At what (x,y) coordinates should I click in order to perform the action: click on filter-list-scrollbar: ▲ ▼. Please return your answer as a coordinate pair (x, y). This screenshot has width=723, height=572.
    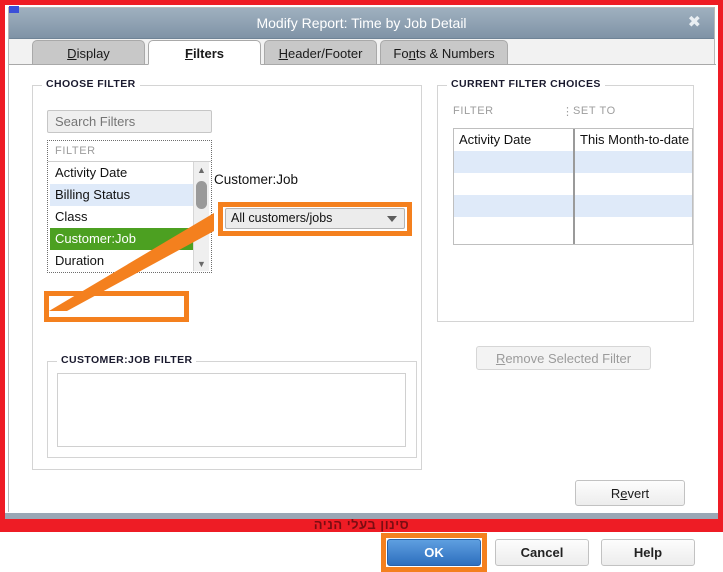
    Looking at the image, I should click on (201, 216).